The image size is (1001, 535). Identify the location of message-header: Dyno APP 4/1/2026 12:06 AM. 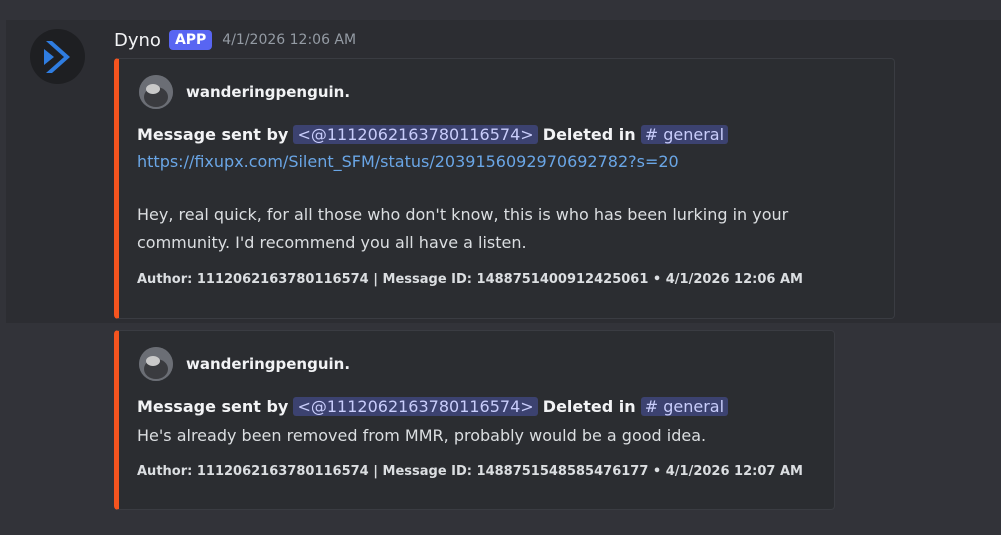
(235, 40).